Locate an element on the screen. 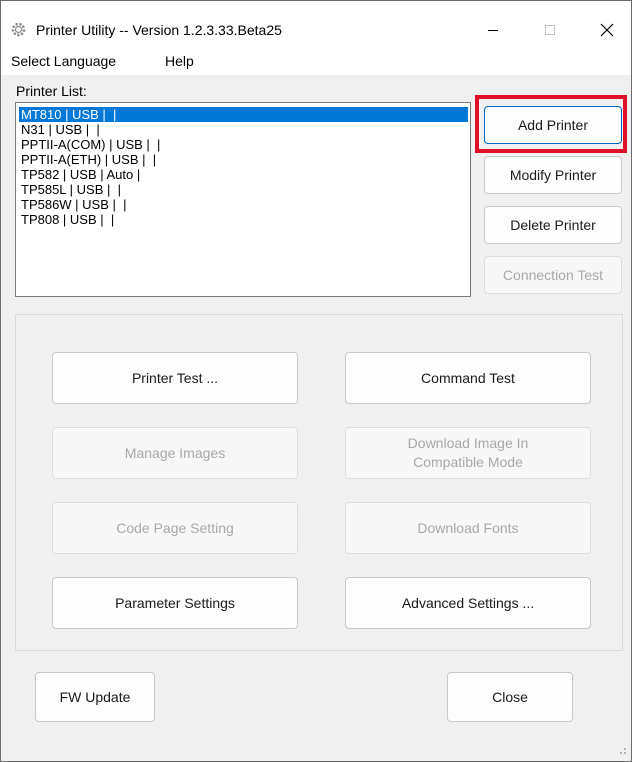 The image size is (632, 762). list-item: PPTII-A(ETH) | USB | | is located at coordinates (87, 159).